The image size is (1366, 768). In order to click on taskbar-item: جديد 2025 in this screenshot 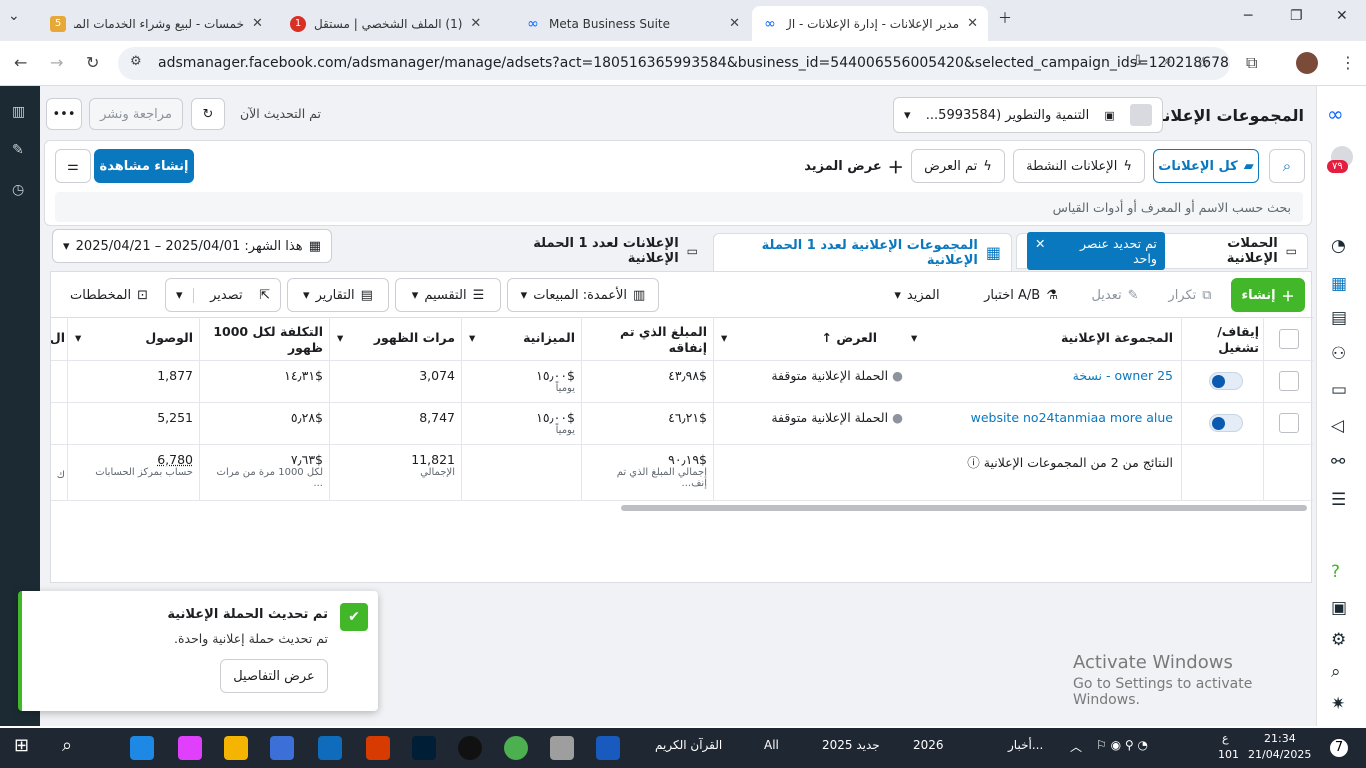, I will do `click(851, 745)`.